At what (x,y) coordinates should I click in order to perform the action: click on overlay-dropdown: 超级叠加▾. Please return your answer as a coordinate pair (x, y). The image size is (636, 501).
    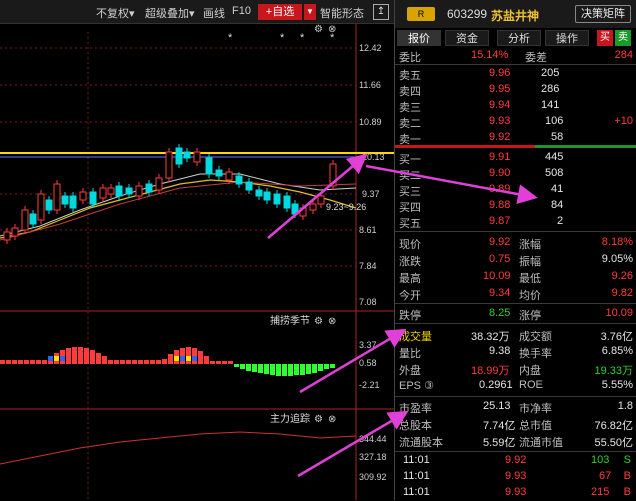
    Looking at the image, I should click on (170, 13).